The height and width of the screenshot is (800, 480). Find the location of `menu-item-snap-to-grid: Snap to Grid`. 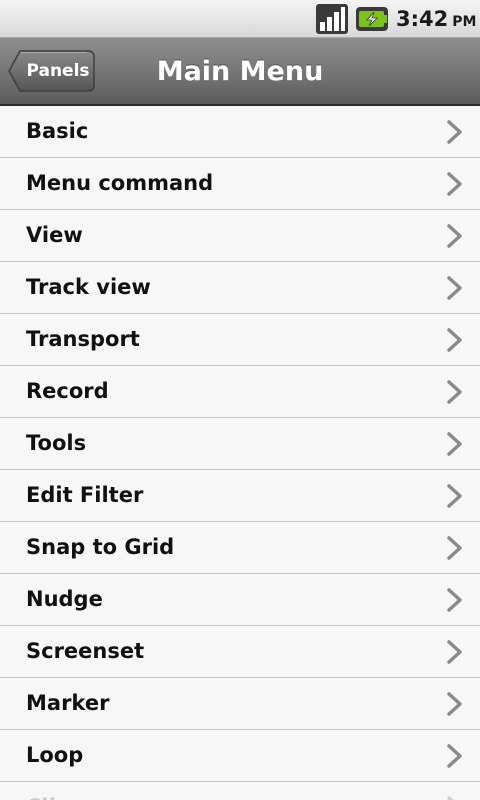

menu-item-snap-to-grid: Snap to Grid is located at coordinates (240, 548).